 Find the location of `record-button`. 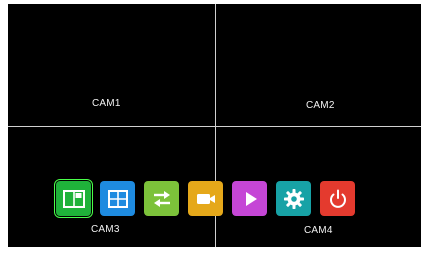

record-button is located at coordinates (205, 198).